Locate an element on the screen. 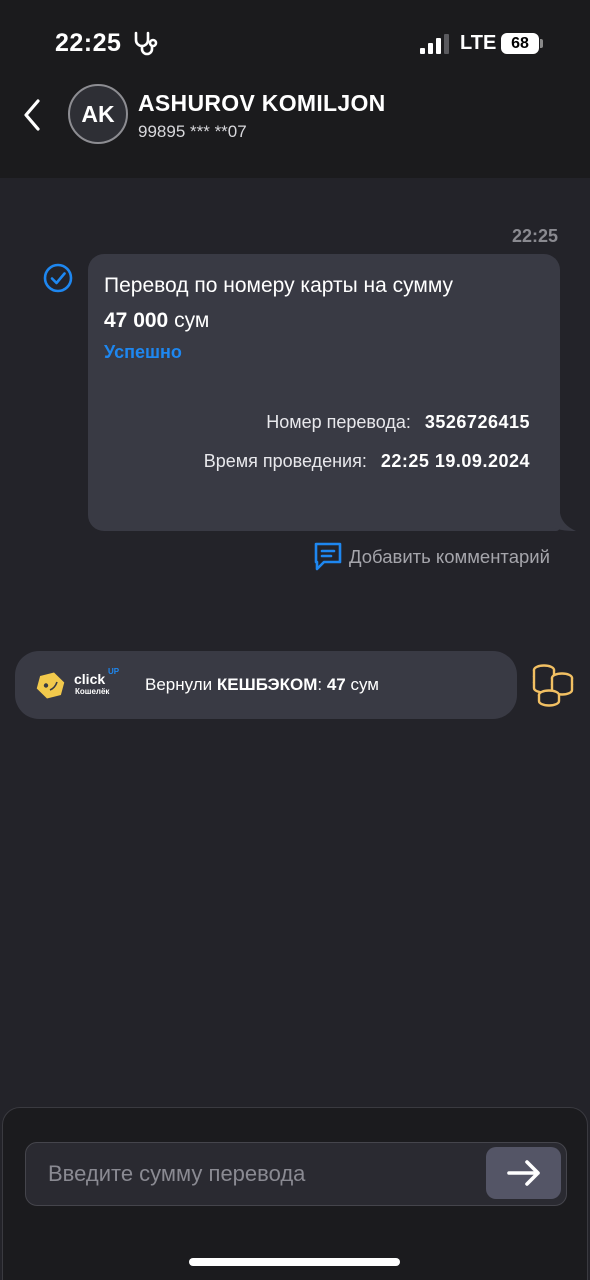 The image size is (590, 1280). stethoscope-icon is located at coordinates (146, 43).